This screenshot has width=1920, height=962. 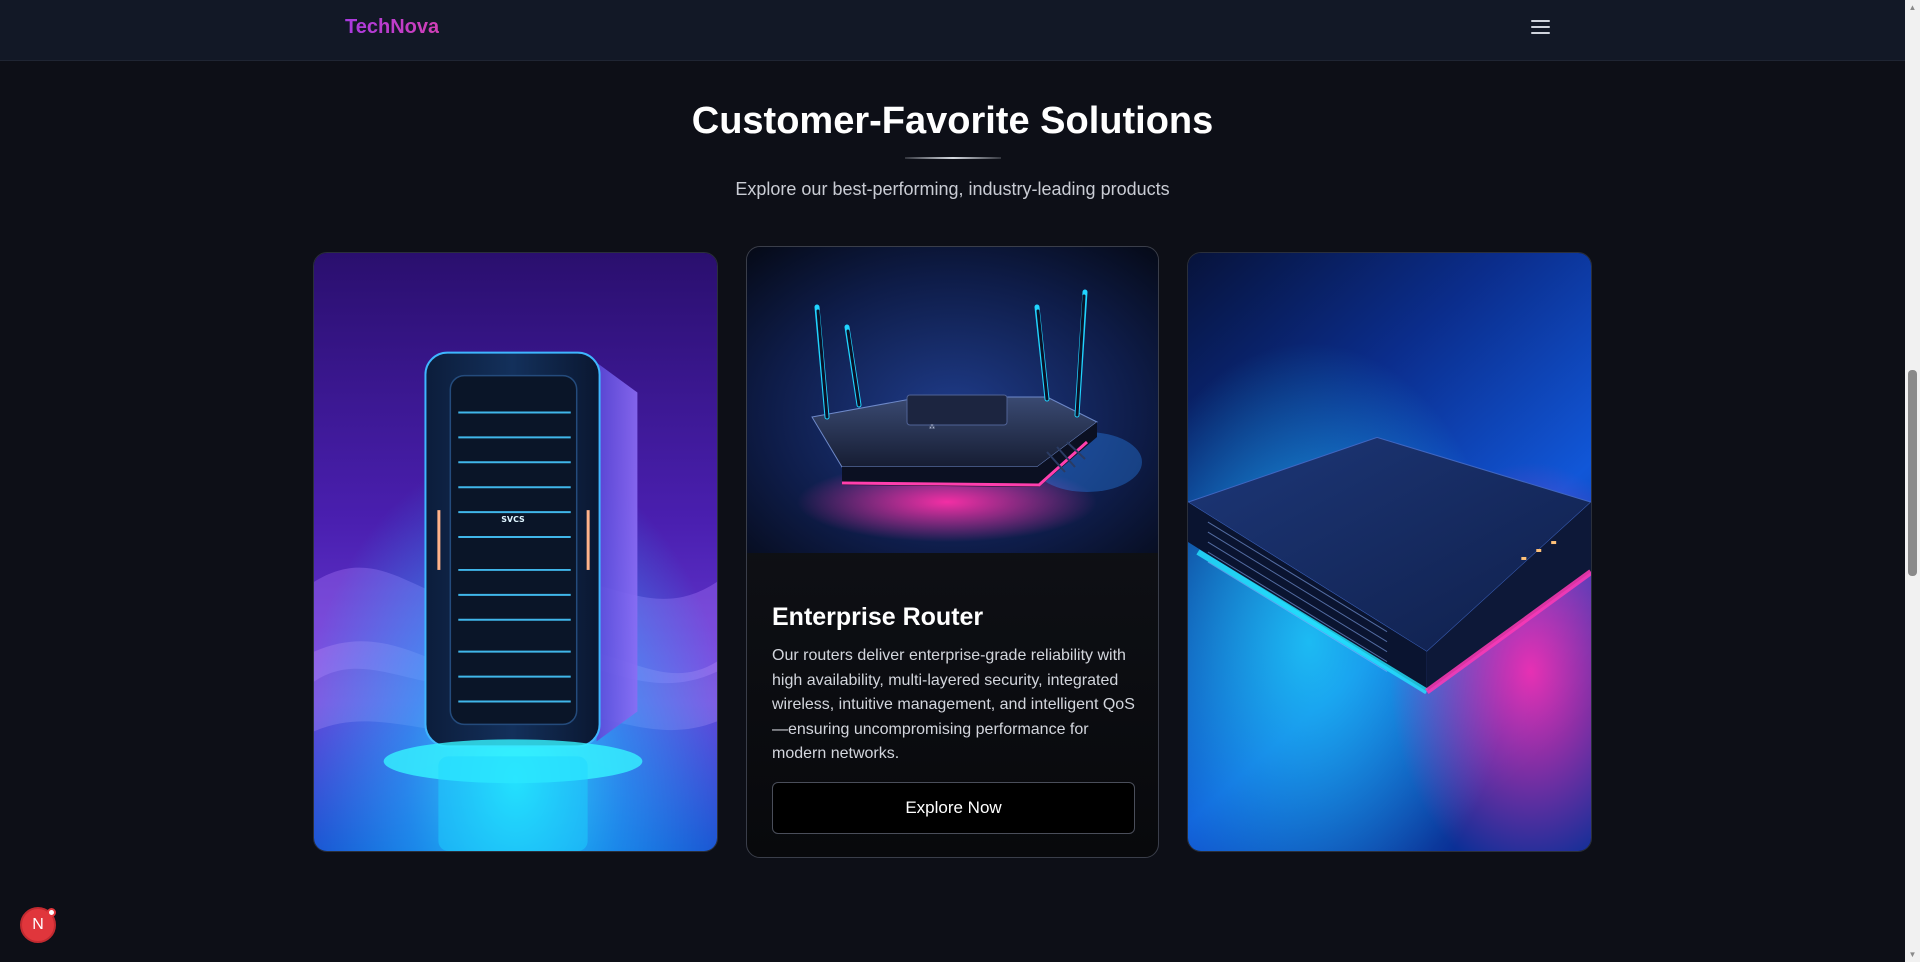 What do you see at coordinates (1912, 954) in the screenshot?
I see `scroll-down-arrow-icon: ▼` at bounding box center [1912, 954].